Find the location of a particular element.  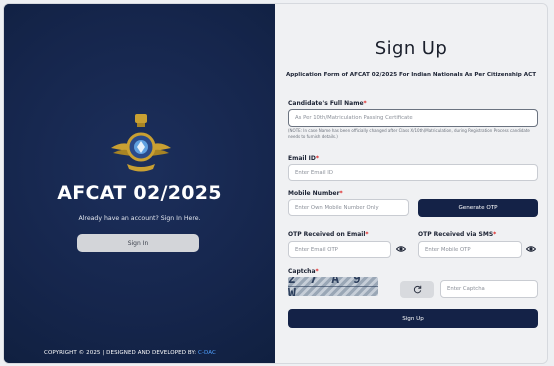

exam-title: AFCAT 02/2025 is located at coordinates (139, 193).